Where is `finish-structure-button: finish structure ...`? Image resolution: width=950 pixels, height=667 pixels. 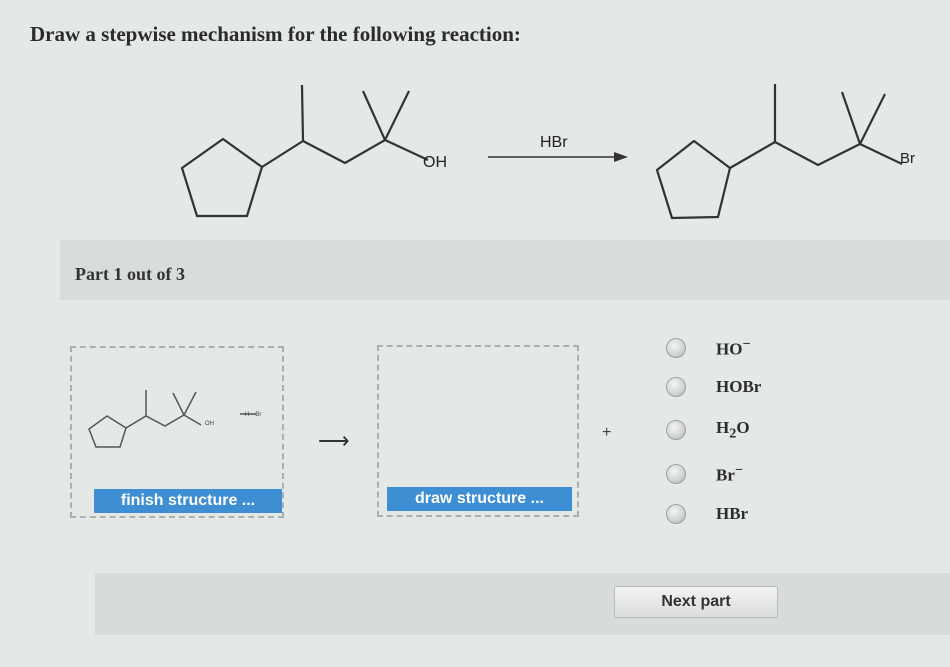 finish-structure-button: finish structure ... is located at coordinates (188, 501).